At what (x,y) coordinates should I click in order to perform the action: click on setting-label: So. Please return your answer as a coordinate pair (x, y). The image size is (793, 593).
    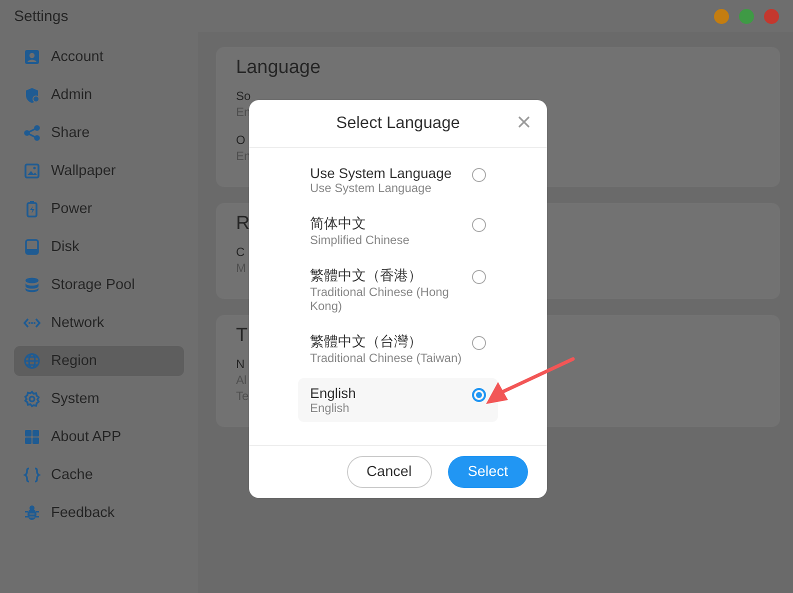
    Looking at the image, I should click on (243, 96).